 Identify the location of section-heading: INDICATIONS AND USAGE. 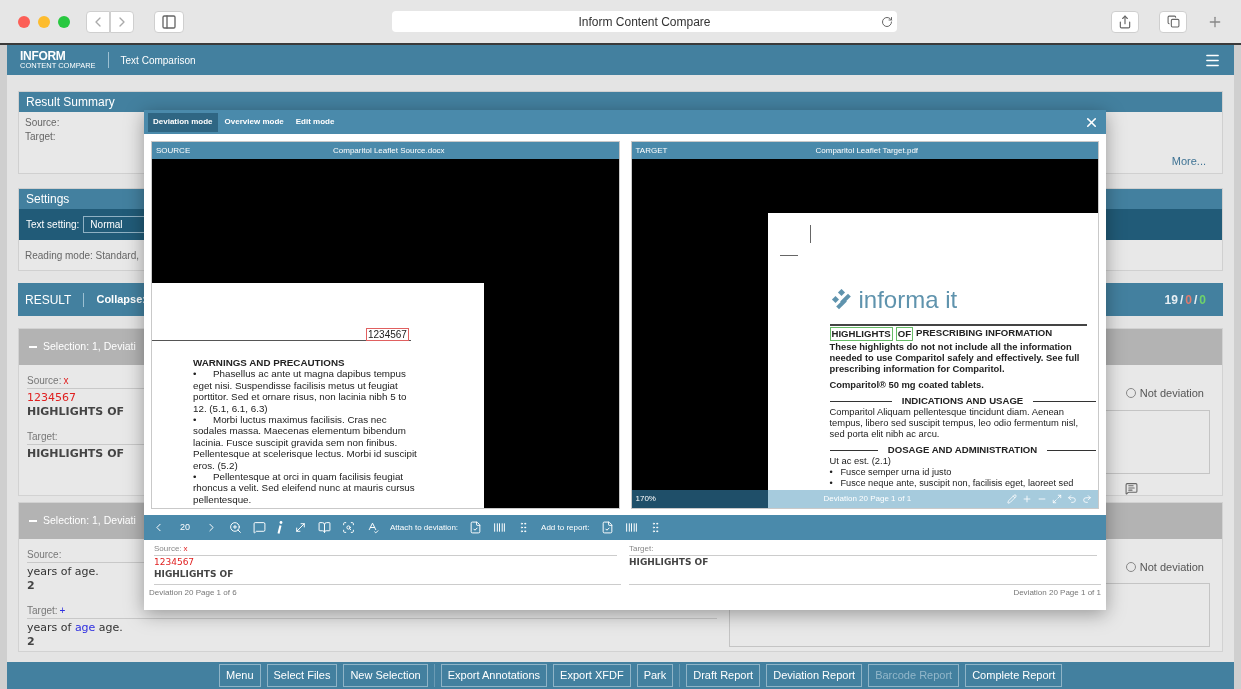
(962, 401).